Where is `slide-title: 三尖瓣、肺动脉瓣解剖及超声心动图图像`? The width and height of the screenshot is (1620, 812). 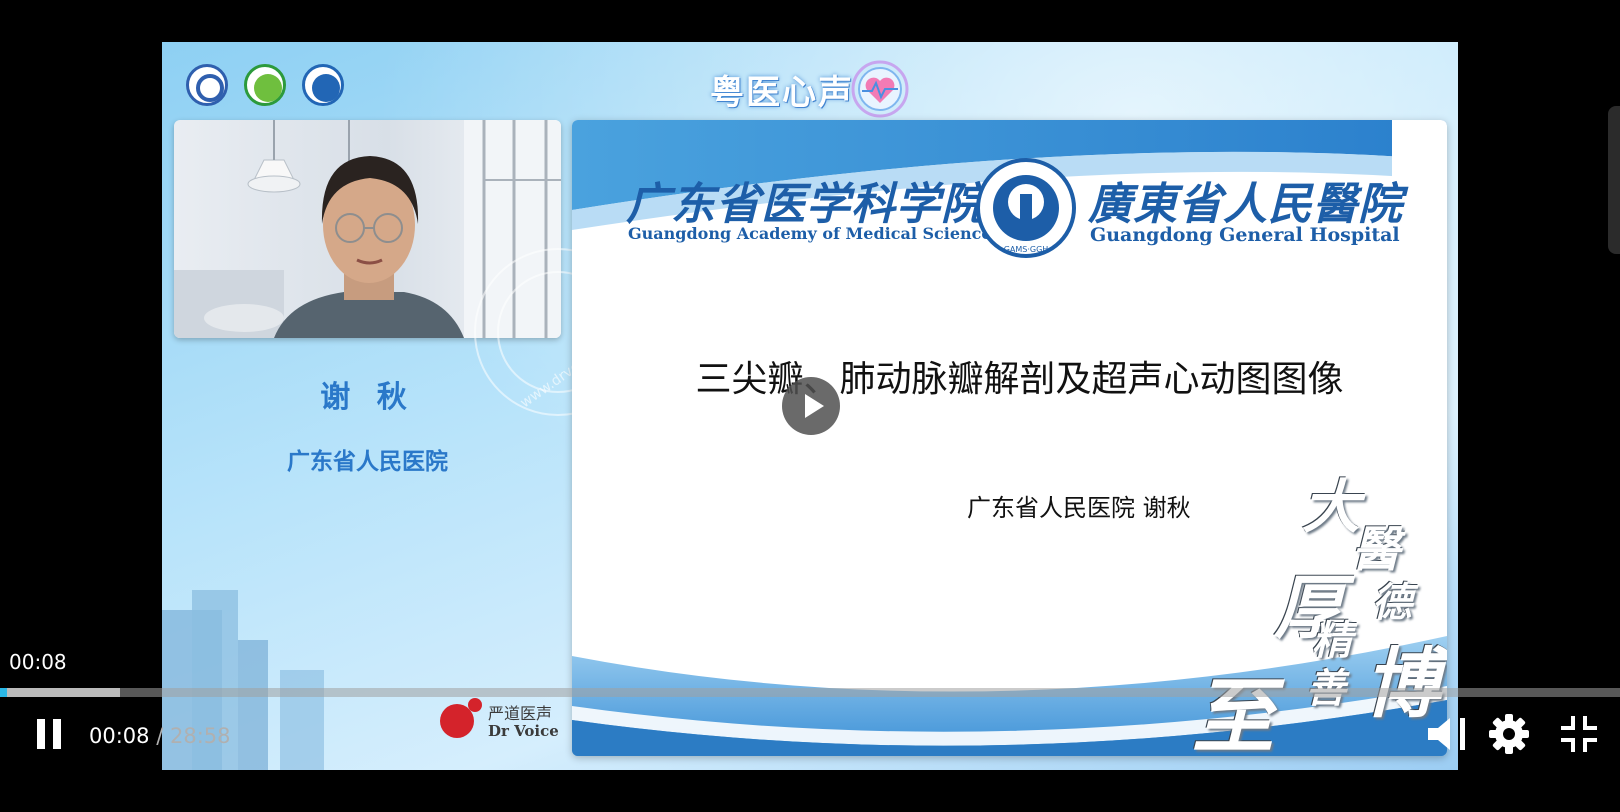
slide-title: 三尖瓣、肺动脉瓣解剖及超声心动图图像 is located at coordinates (1019, 379).